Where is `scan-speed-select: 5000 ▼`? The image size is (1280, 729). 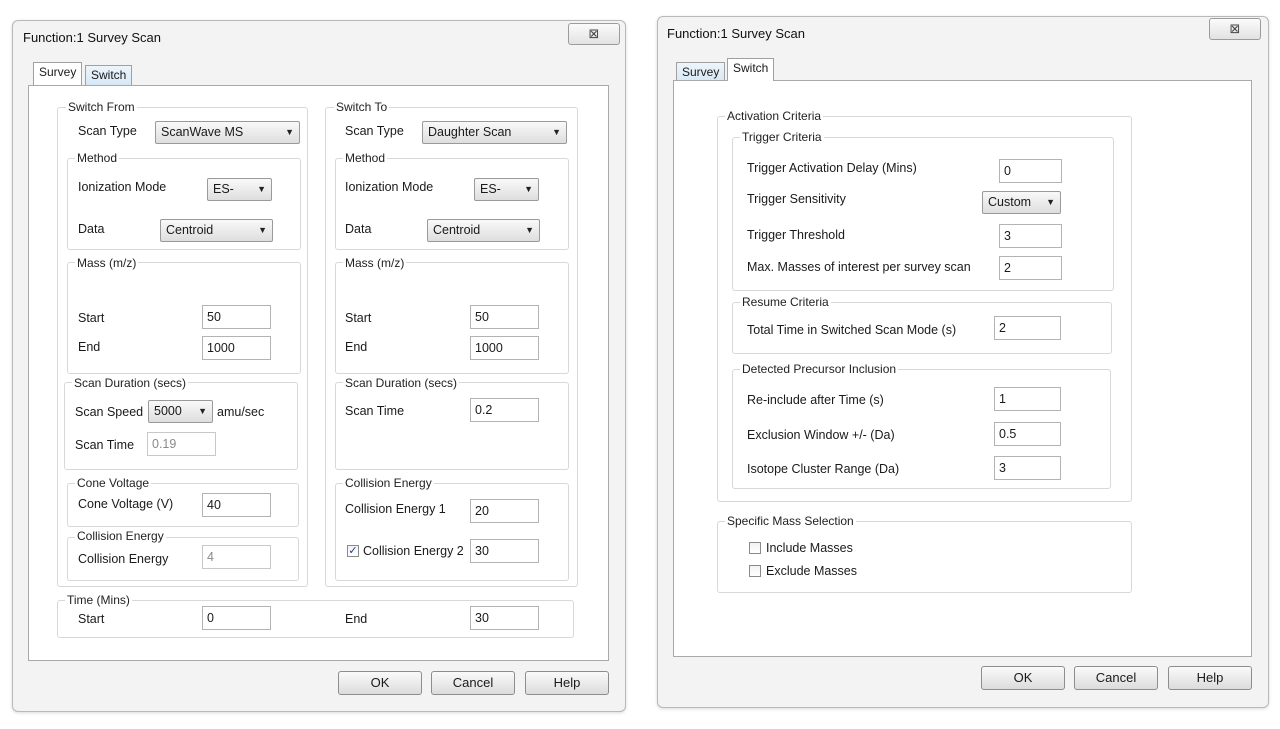
scan-speed-select: 5000 ▼ is located at coordinates (180, 411).